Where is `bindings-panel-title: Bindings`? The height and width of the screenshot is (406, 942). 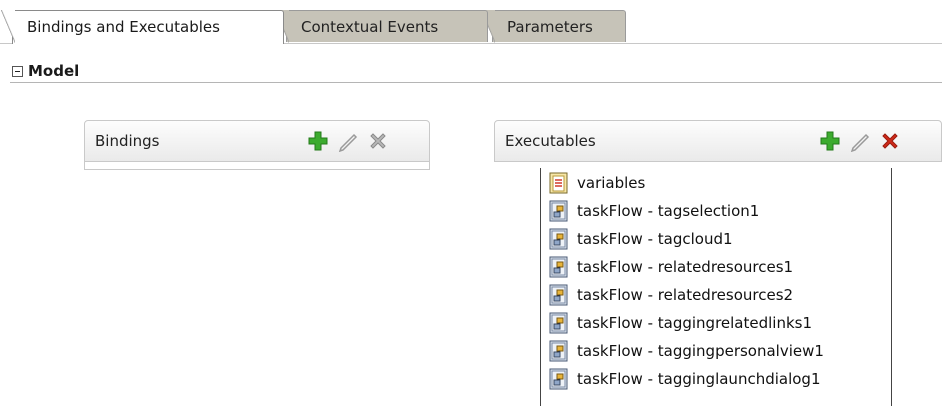
bindings-panel-title: Bindings is located at coordinates (127, 141).